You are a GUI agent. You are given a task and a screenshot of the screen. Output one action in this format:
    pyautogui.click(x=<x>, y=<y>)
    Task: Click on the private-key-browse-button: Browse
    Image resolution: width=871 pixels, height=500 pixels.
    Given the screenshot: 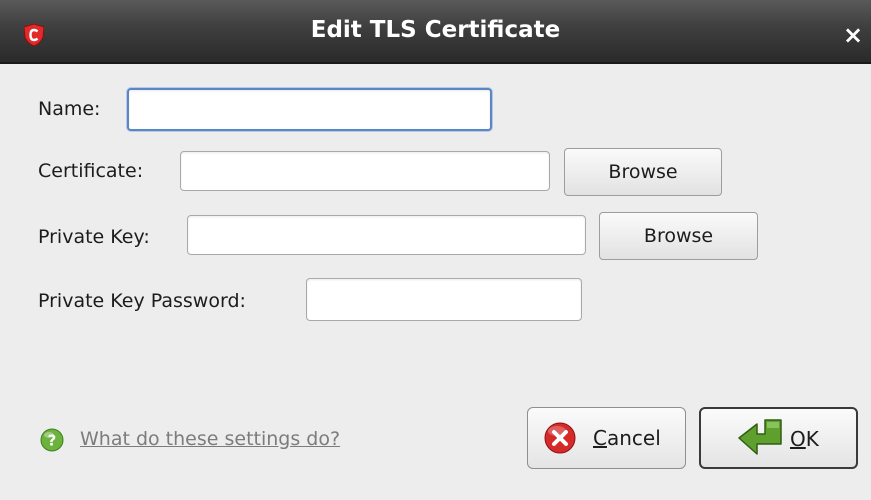 What is the action you would take?
    pyautogui.click(x=678, y=236)
    